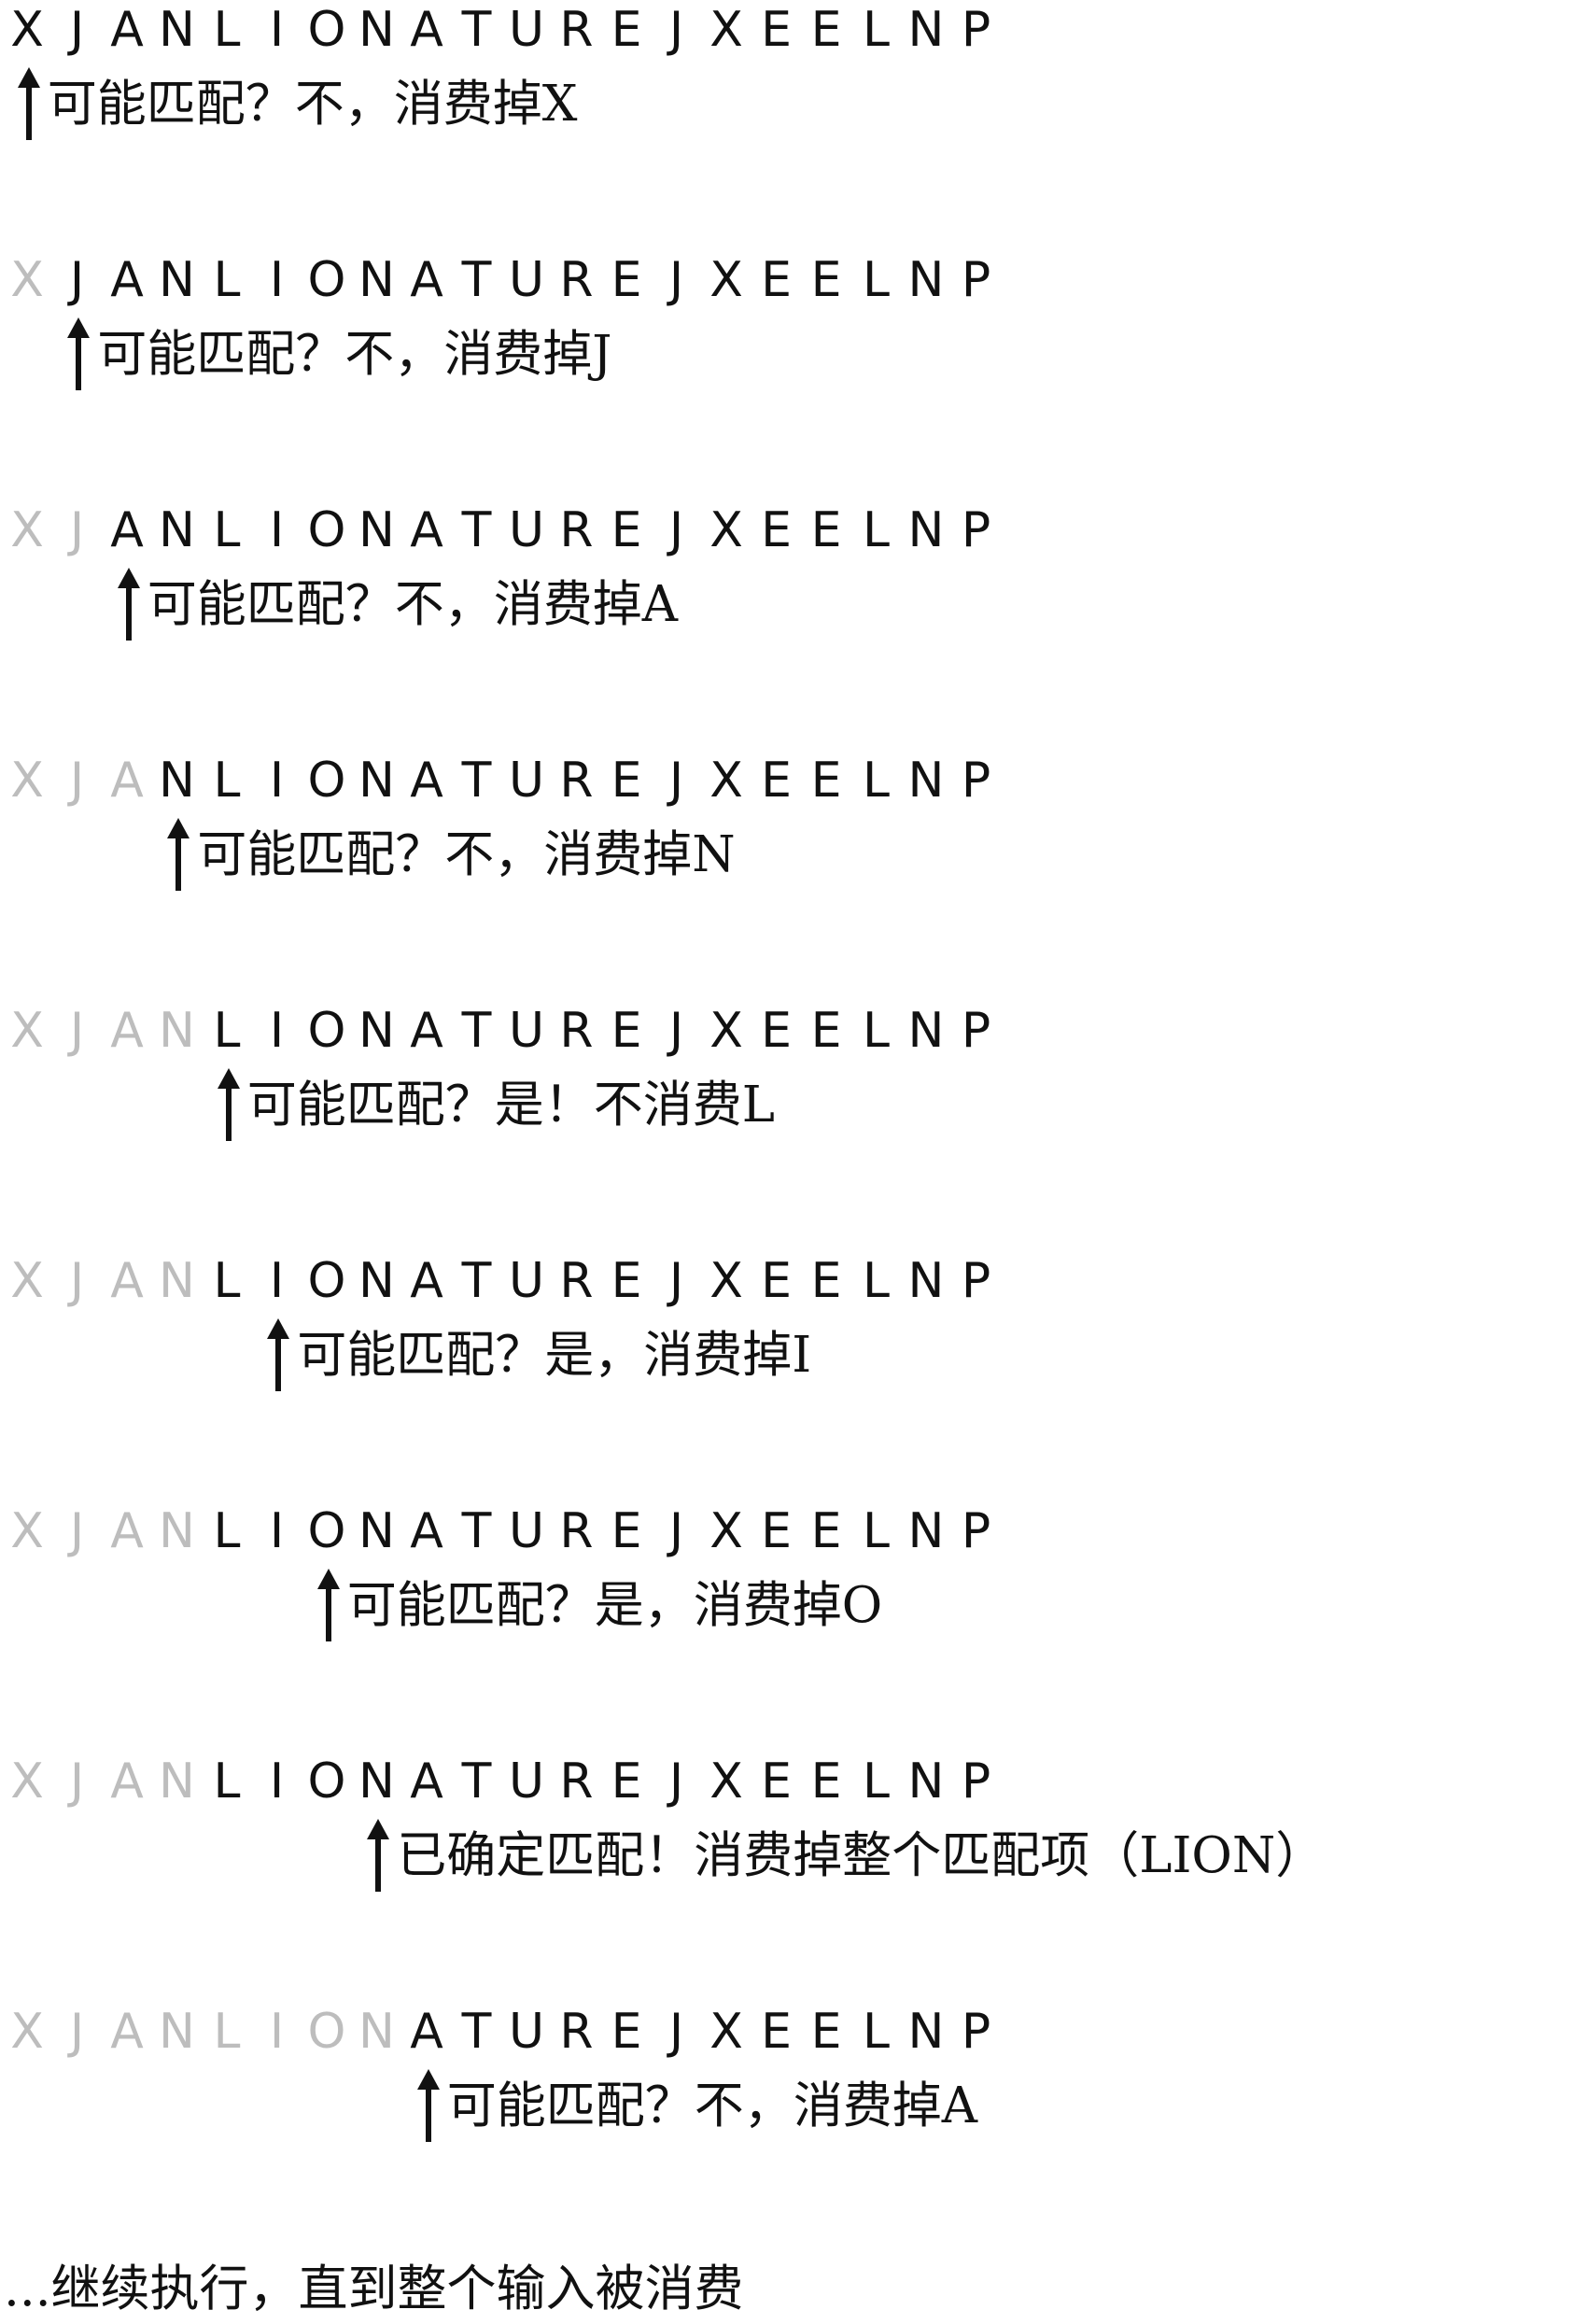  I want to click on consumed-letter: X, so click(27, 1531).